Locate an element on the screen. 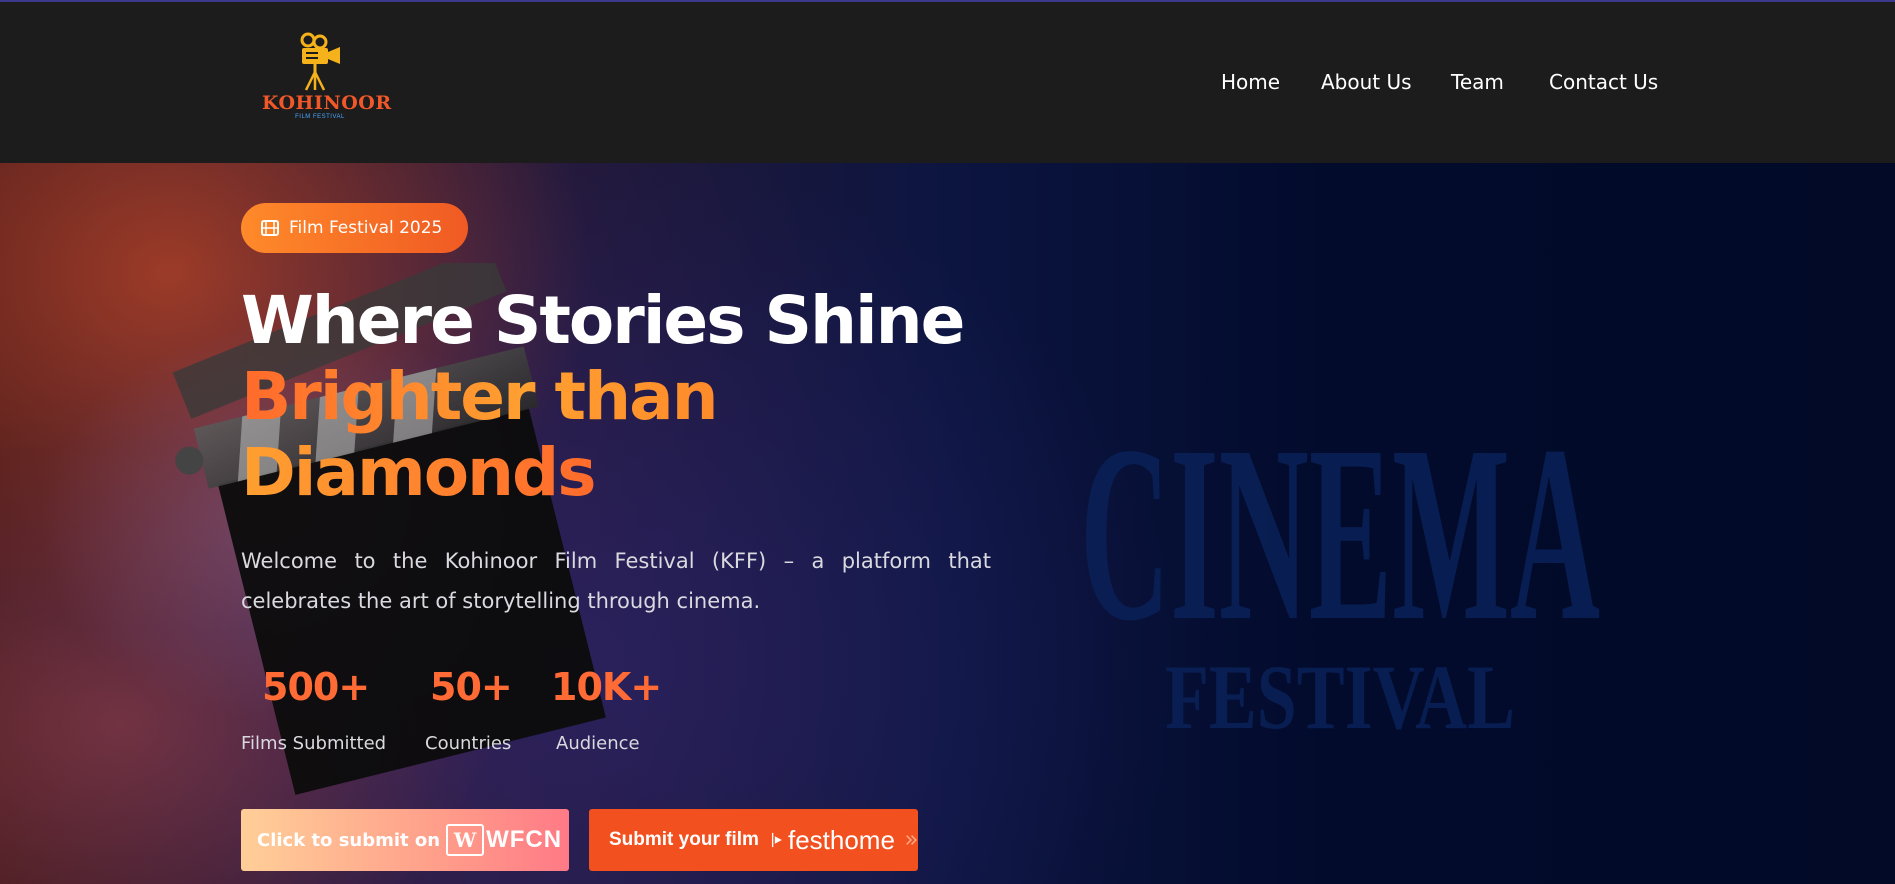 The width and height of the screenshot is (1895, 884). festhome-play-icon is located at coordinates (776, 840).